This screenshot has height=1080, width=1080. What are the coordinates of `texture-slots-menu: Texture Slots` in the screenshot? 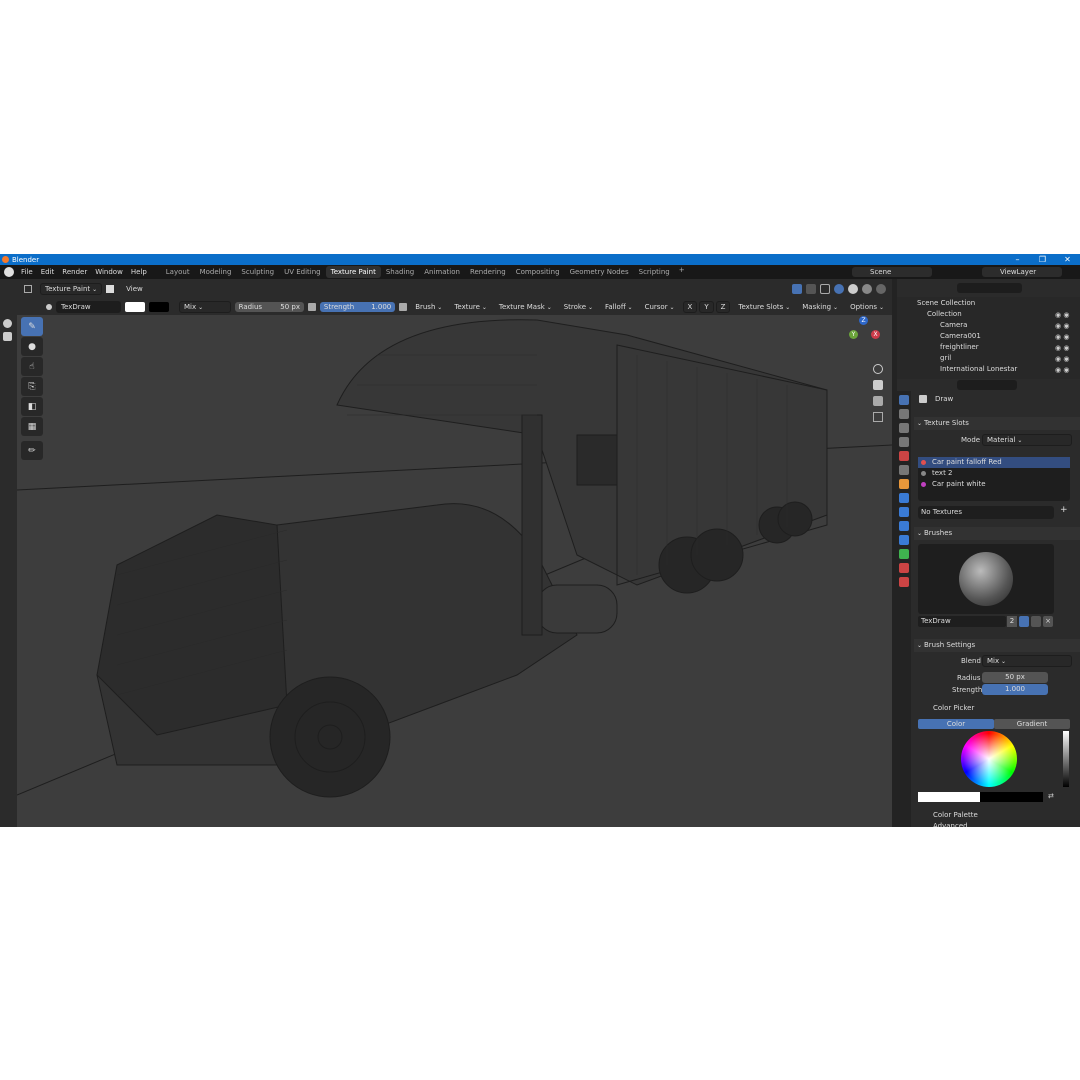 It's located at (764, 307).